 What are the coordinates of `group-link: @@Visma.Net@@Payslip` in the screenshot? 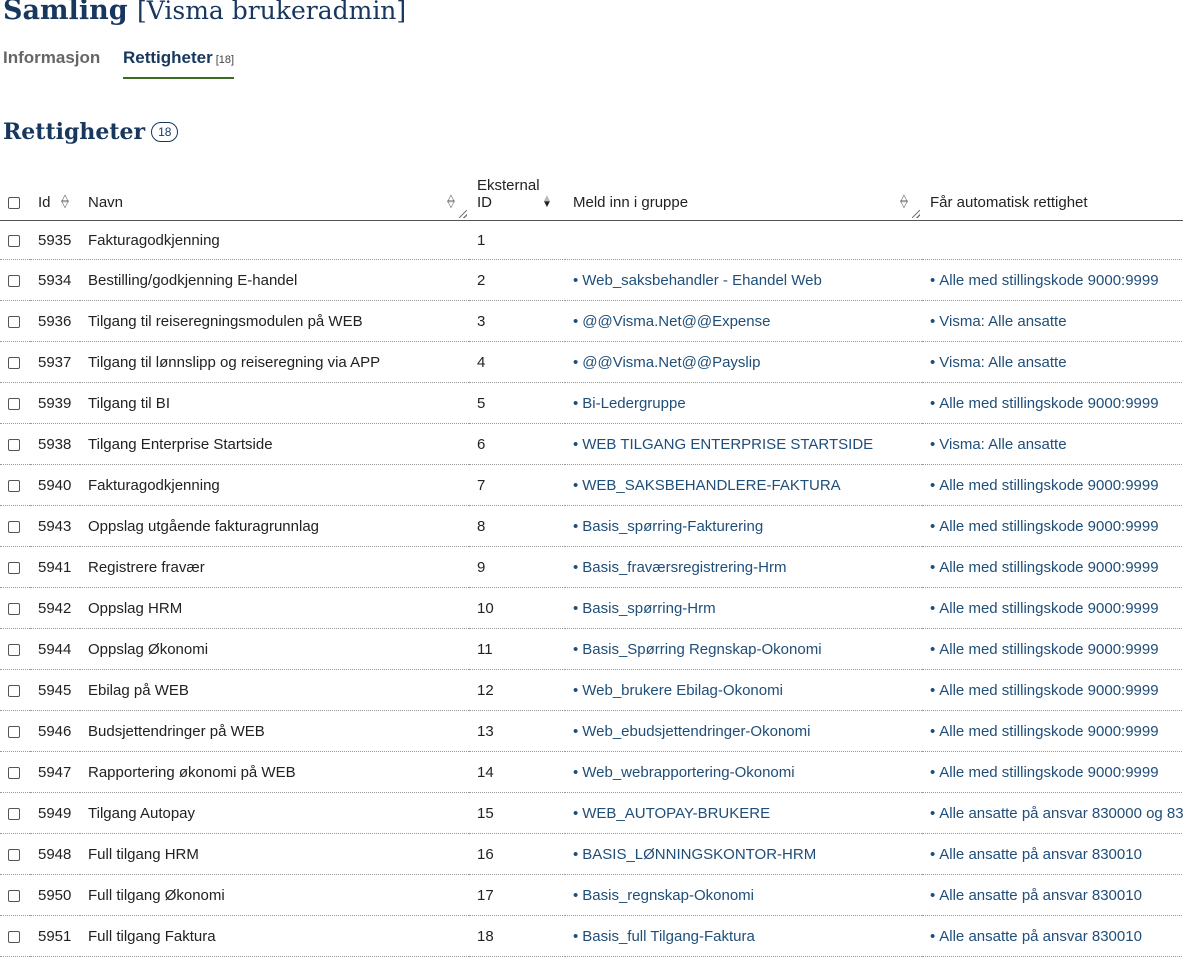 It's located at (671, 362).